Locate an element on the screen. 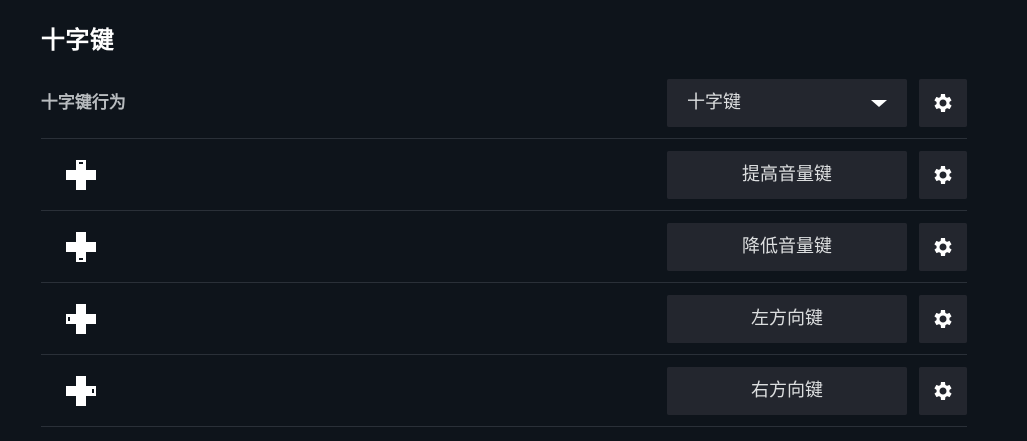  dpad-right-row: 右方向键 is located at coordinates (504, 391).